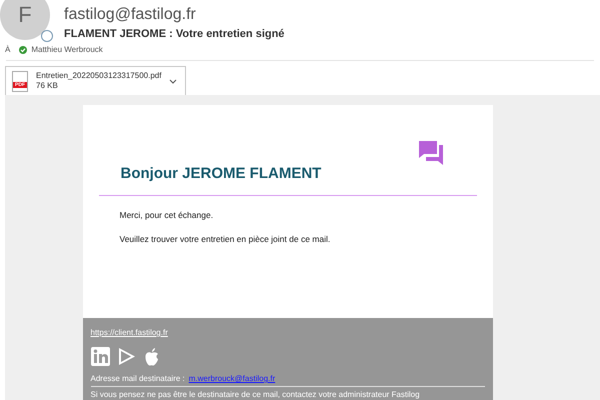 The image size is (600, 400). What do you see at coordinates (226, 239) in the screenshot?
I see `message-paragraph: Veuillez trouver votre entretien en pièce joint de ce mail.` at bounding box center [226, 239].